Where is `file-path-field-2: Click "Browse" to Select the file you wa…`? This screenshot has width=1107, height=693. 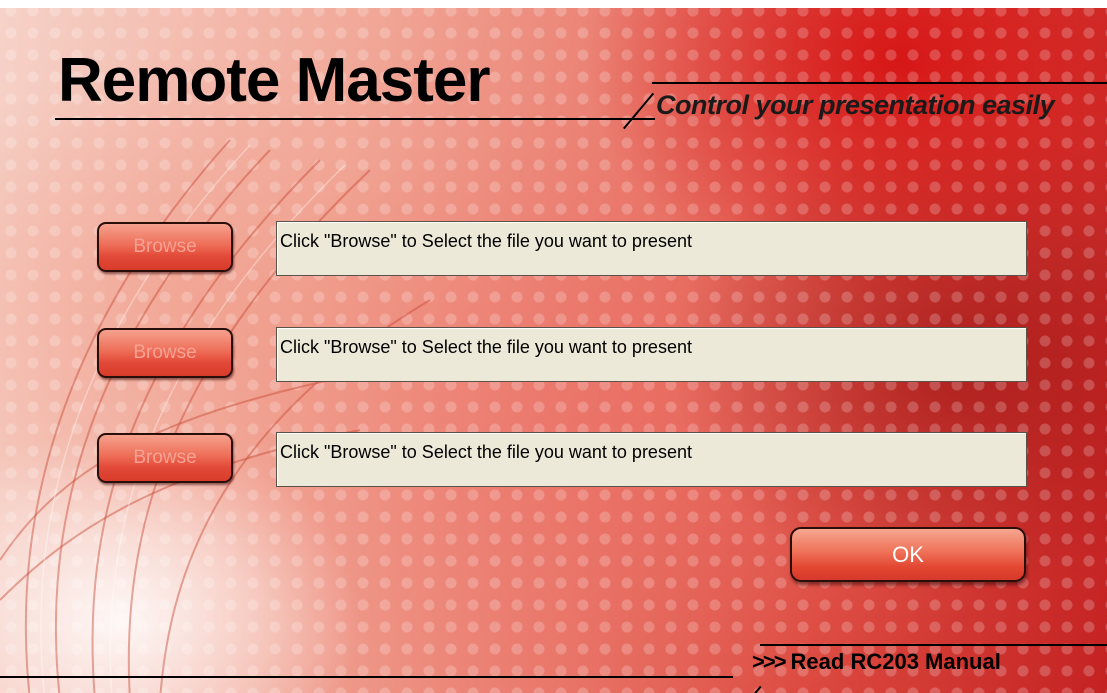
file-path-field-2: Click "Browse" to Select the file you wa… is located at coordinates (651, 354).